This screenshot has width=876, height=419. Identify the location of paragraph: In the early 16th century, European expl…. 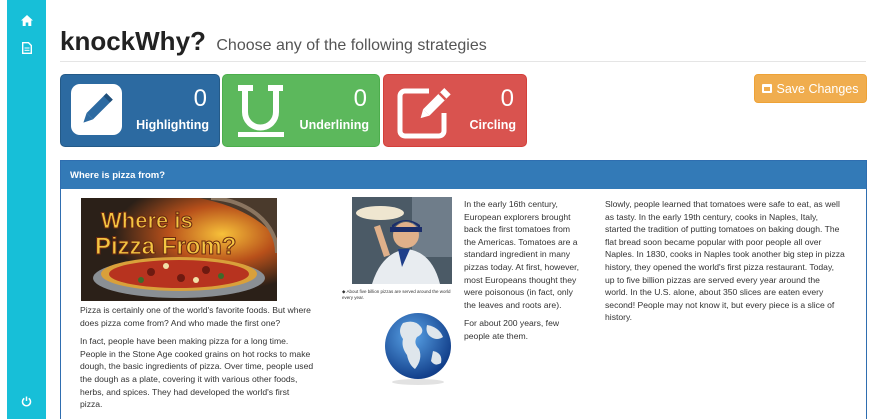
(521, 254).